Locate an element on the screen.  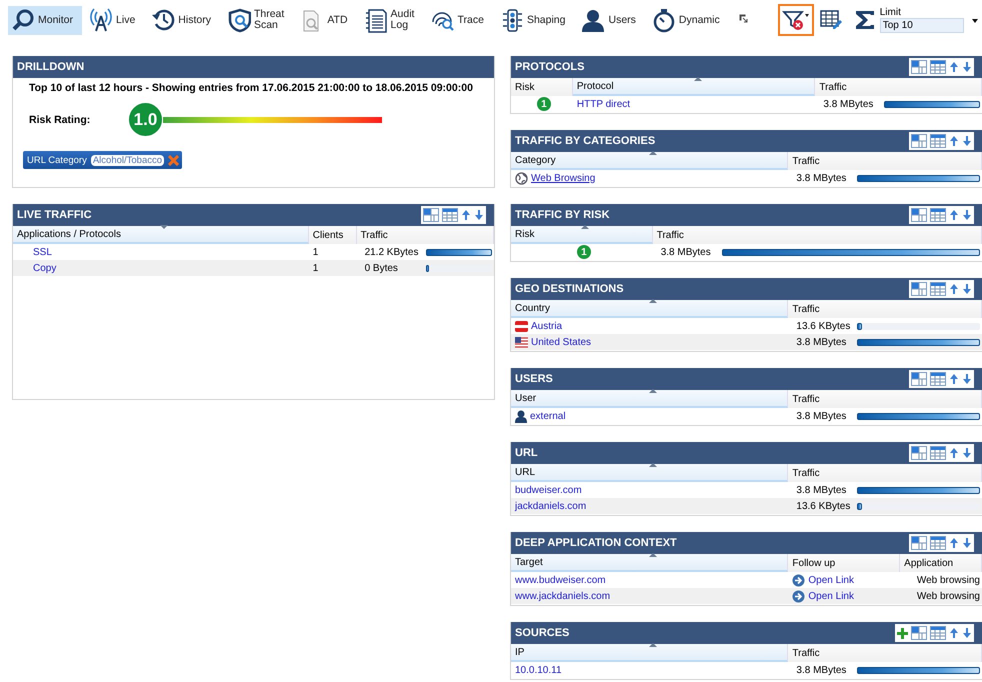
link: www.jackdaniels.com is located at coordinates (562, 596).